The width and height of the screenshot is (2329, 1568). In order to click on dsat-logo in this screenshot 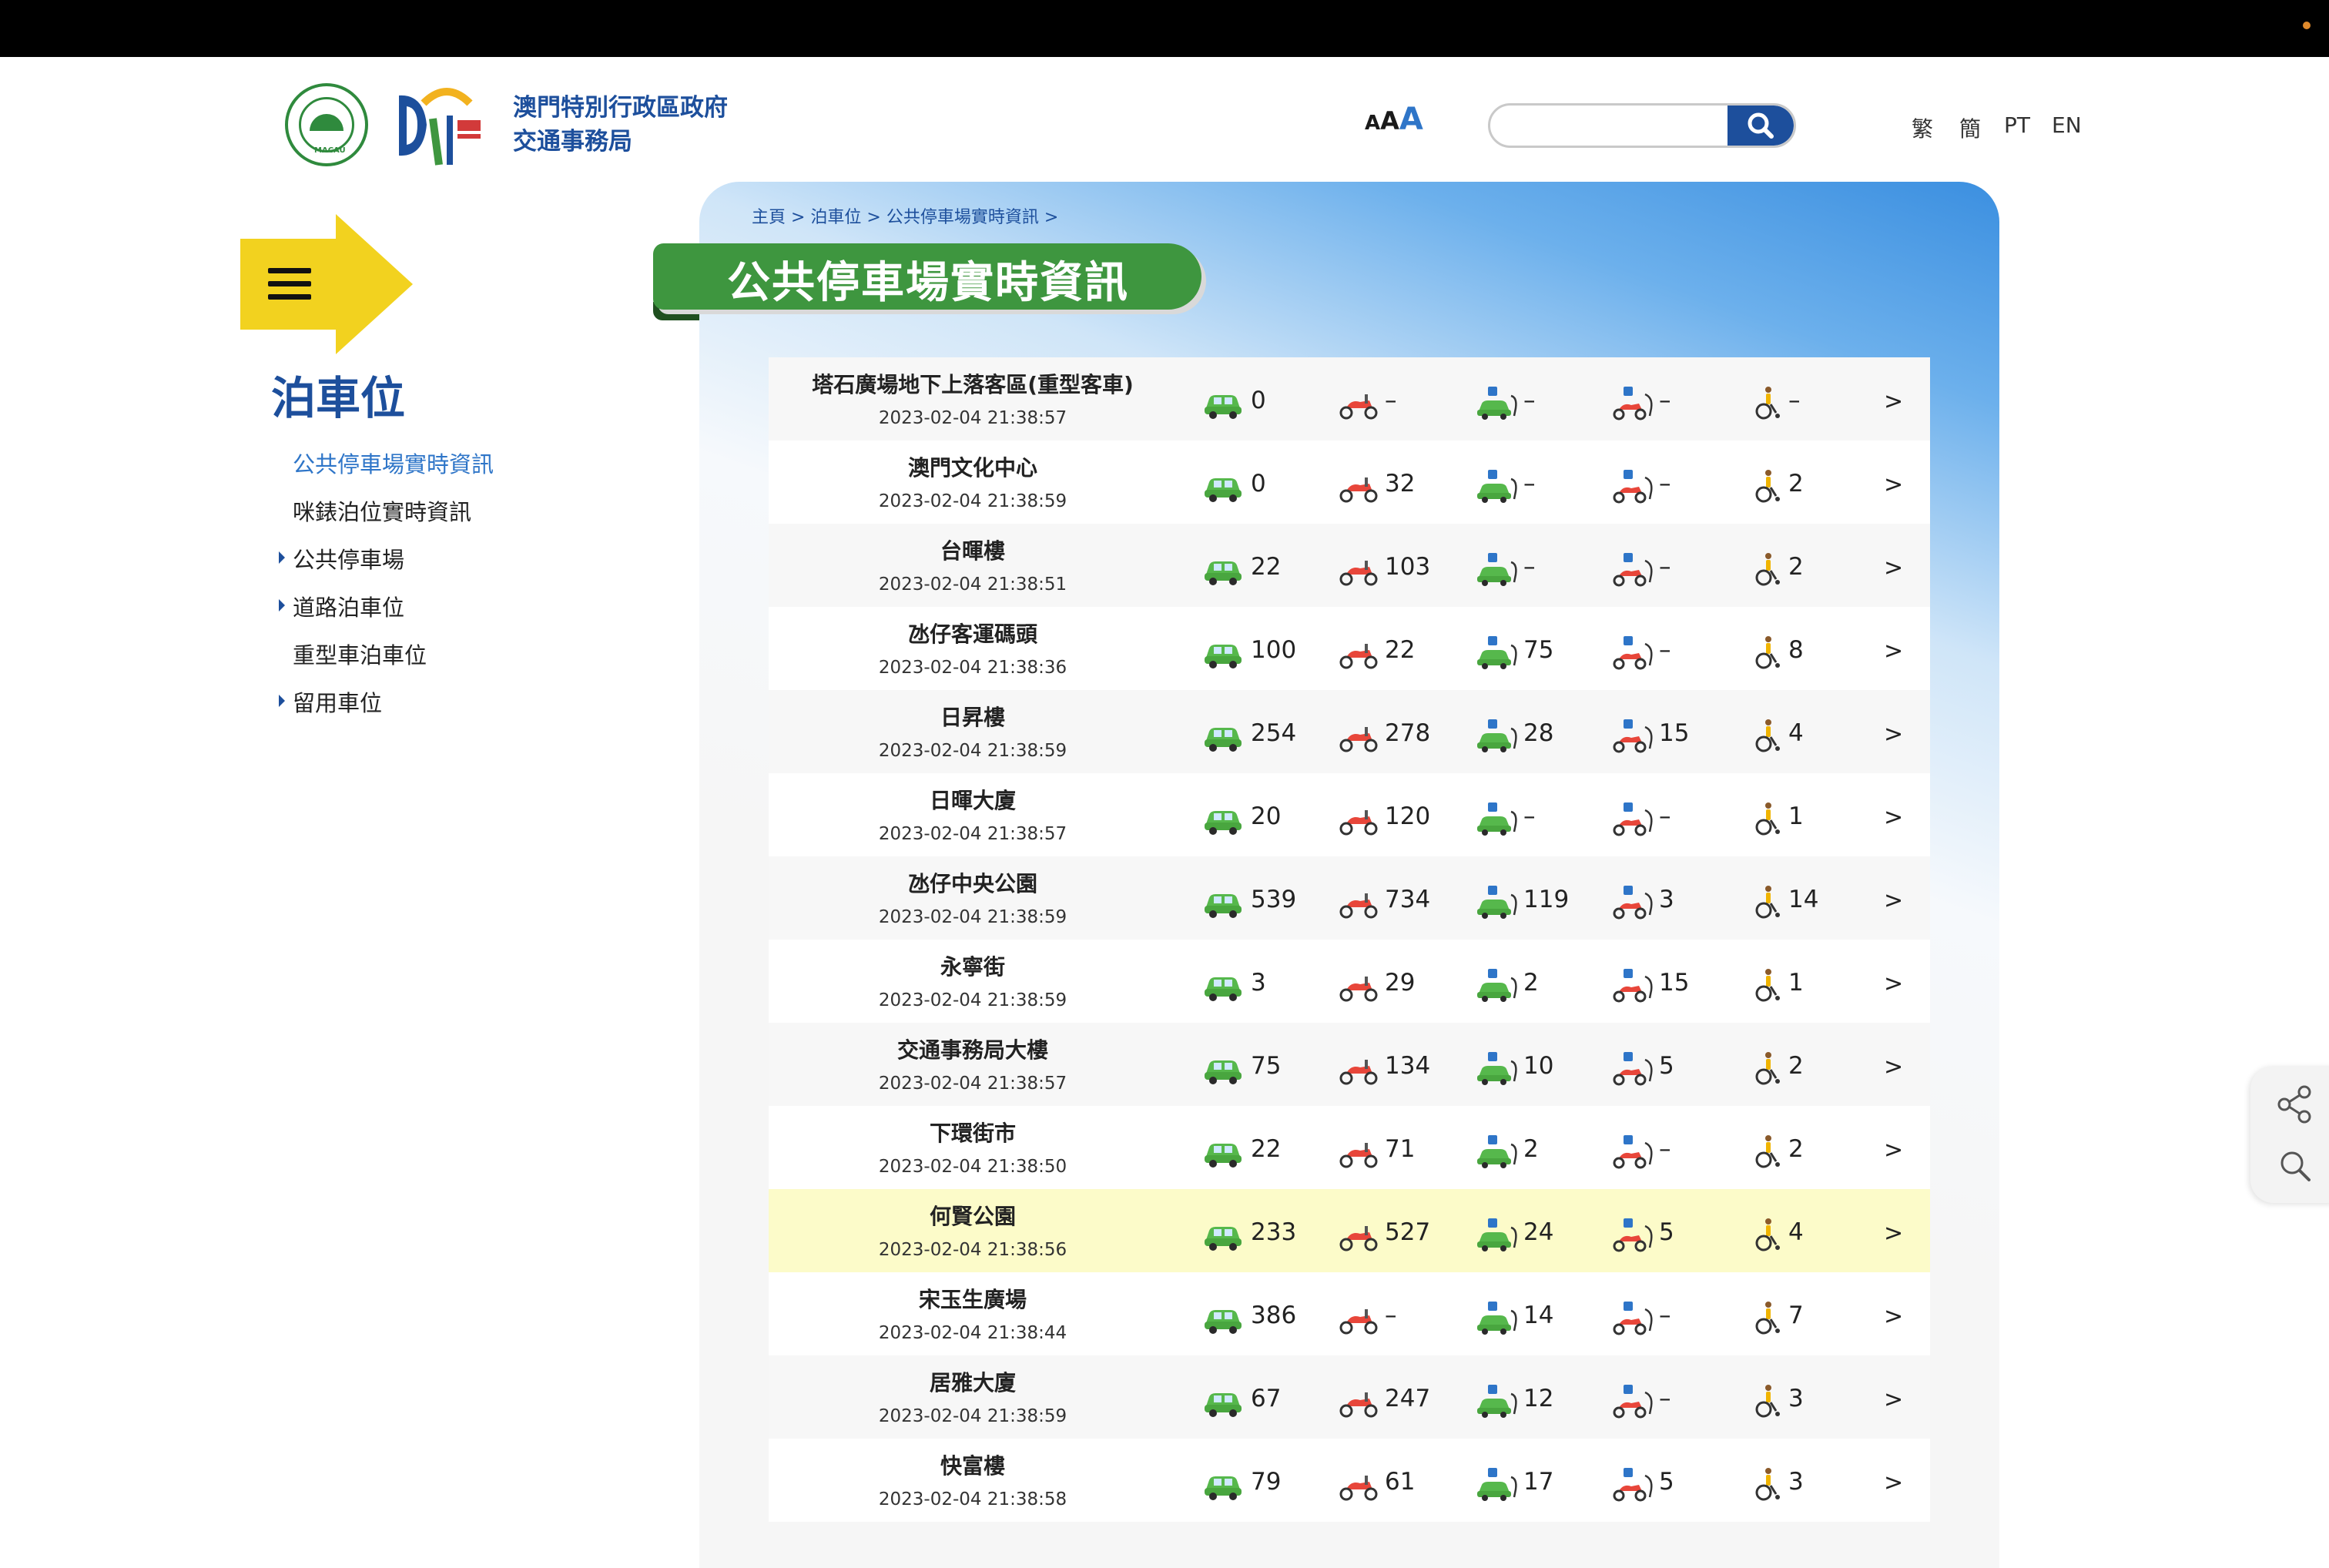, I will do `click(438, 126)`.